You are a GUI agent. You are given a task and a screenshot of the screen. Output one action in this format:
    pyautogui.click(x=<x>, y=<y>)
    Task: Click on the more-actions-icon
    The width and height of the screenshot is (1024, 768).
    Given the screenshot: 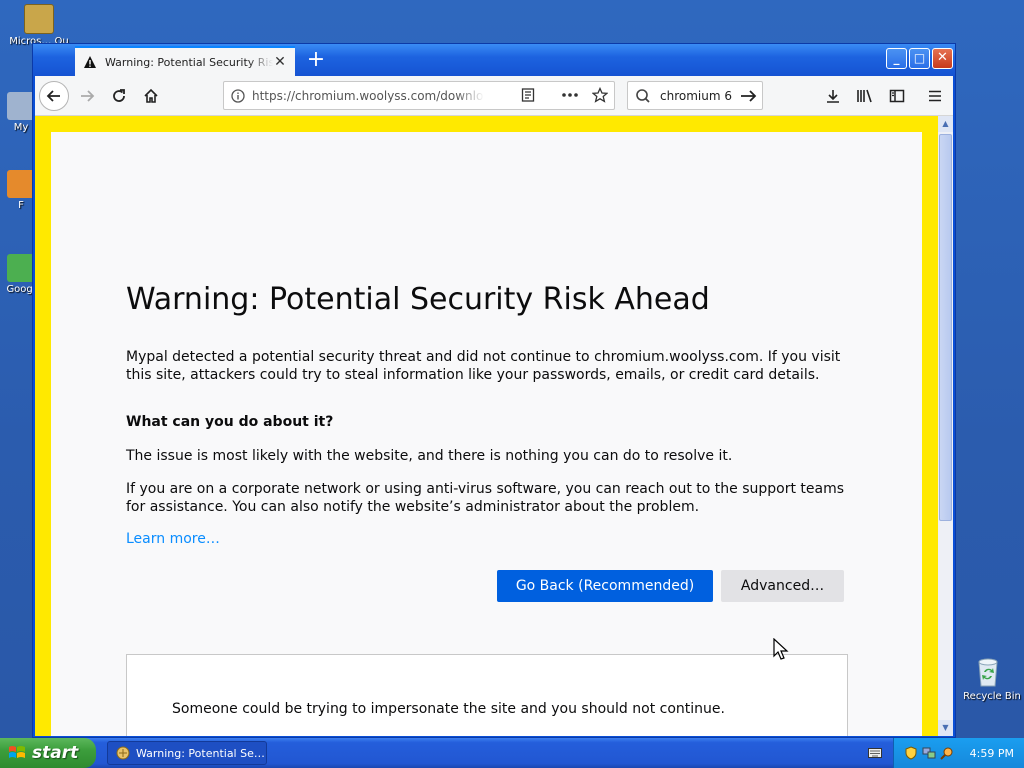 What is the action you would take?
    pyautogui.click(x=571, y=95)
    